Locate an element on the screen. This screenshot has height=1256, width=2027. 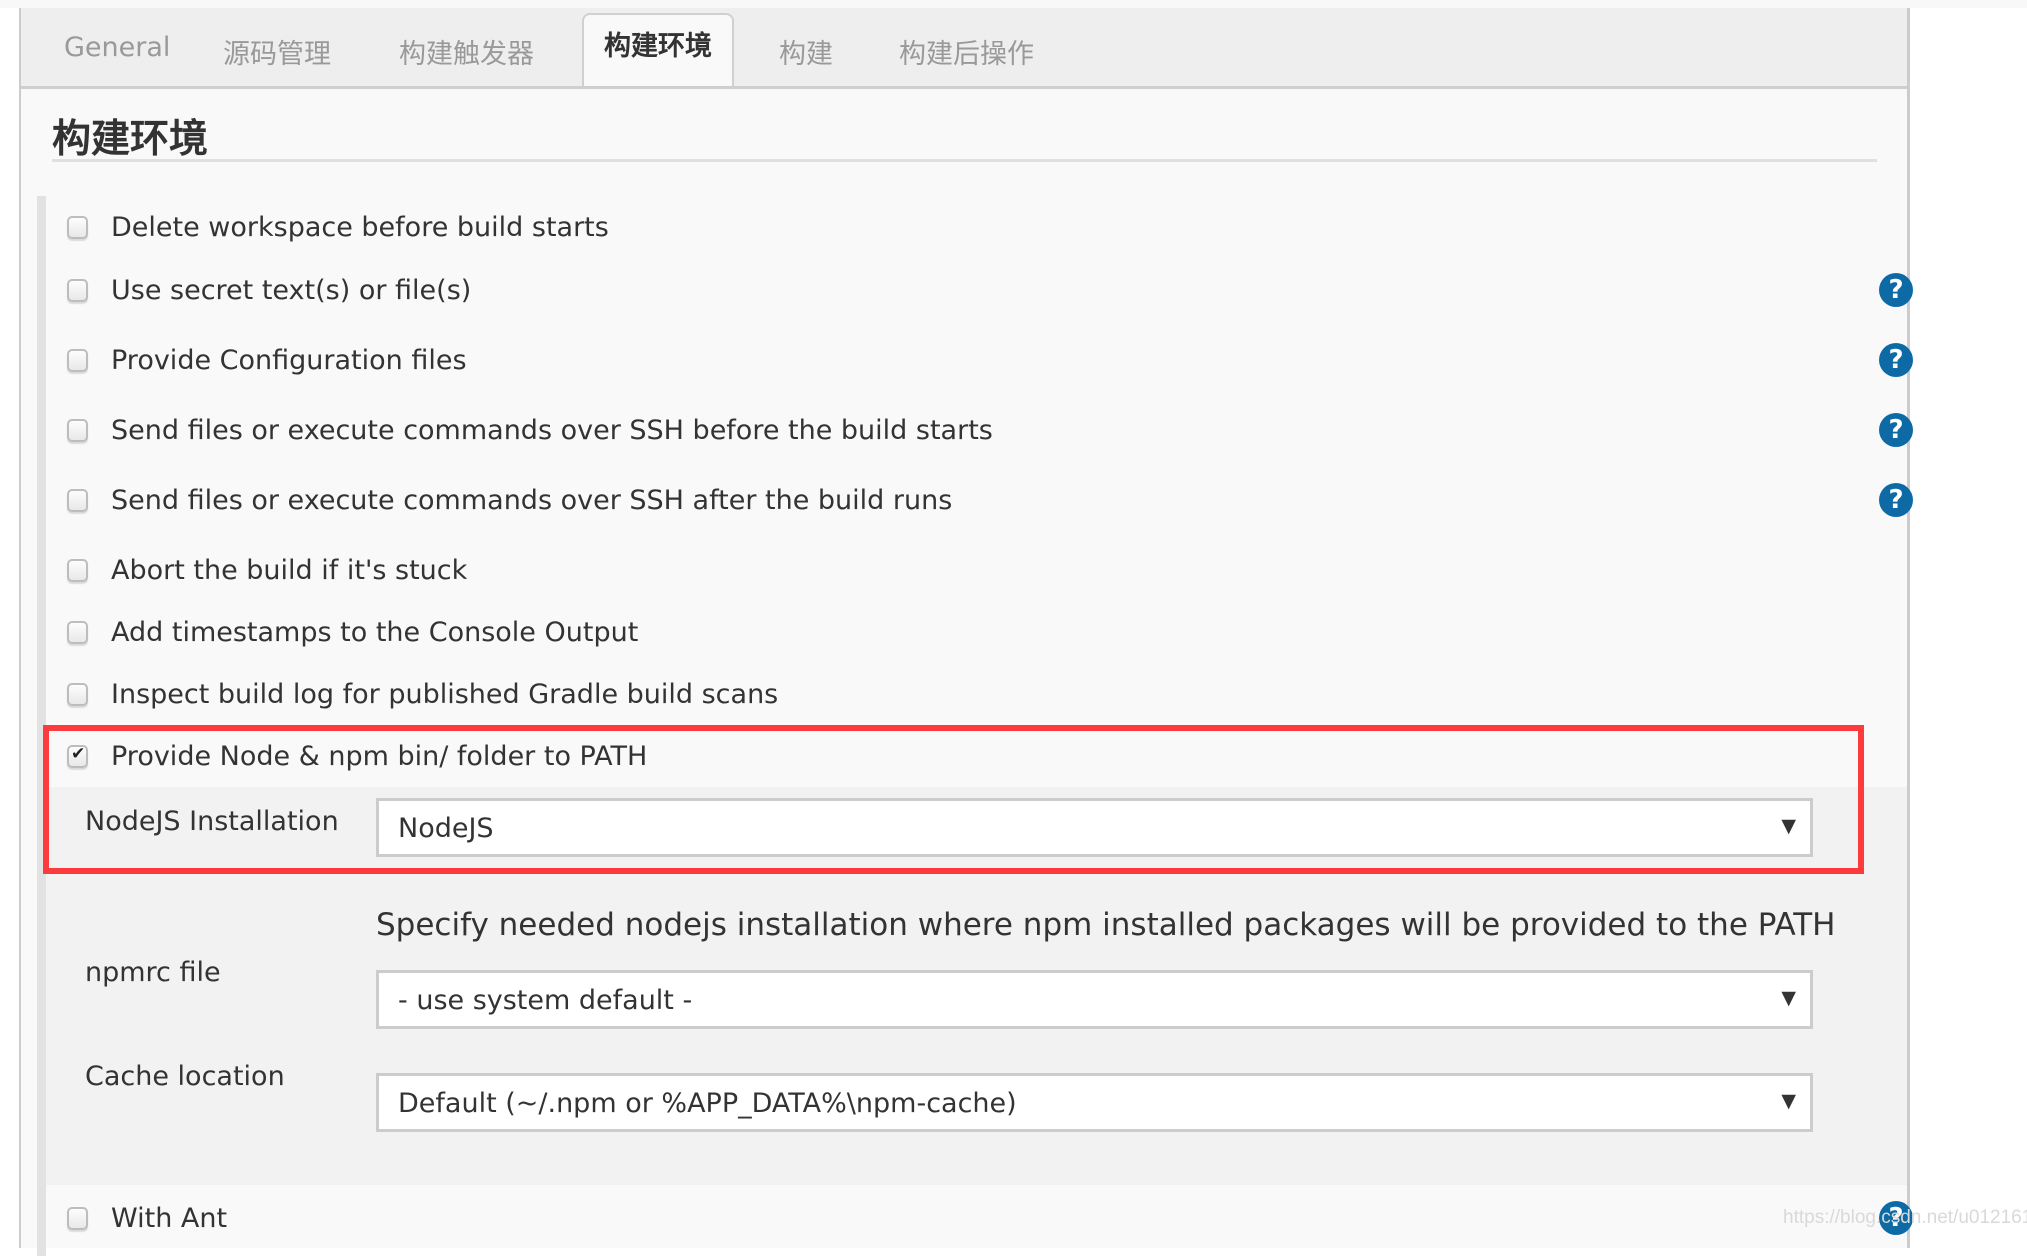
option-row: Provide Configuration files ? is located at coordinates (990, 363).